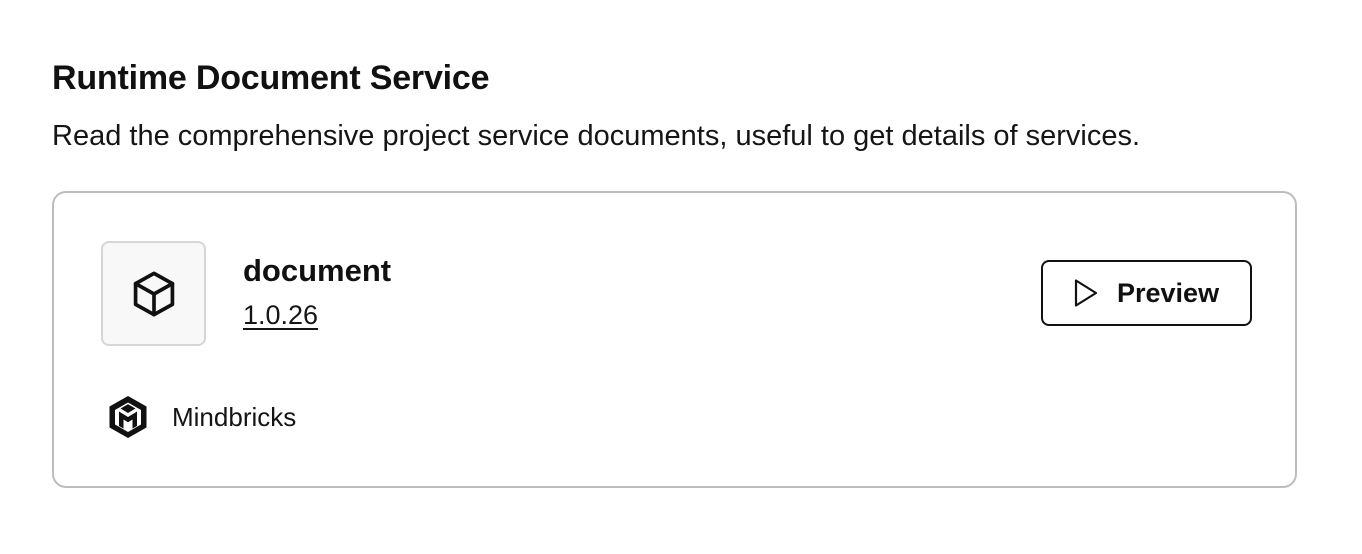 The image size is (1362, 554). What do you see at coordinates (128, 417) in the screenshot?
I see `mindbricks-logo-icon` at bounding box center [128, 417].